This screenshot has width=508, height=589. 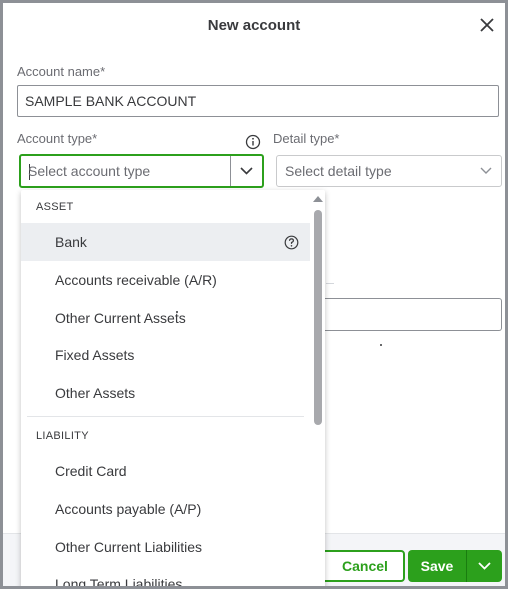 What do you see at coordinates (61, 71) in the screenshot?
I see `account-name-label: Account name*` at bounding box center [61, 71].